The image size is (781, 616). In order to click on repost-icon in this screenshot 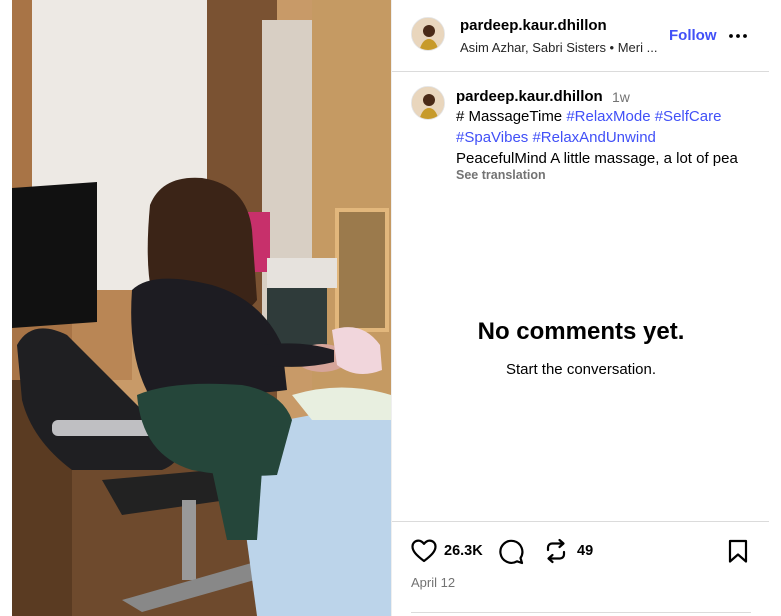, I will do `click(556, 551)`.